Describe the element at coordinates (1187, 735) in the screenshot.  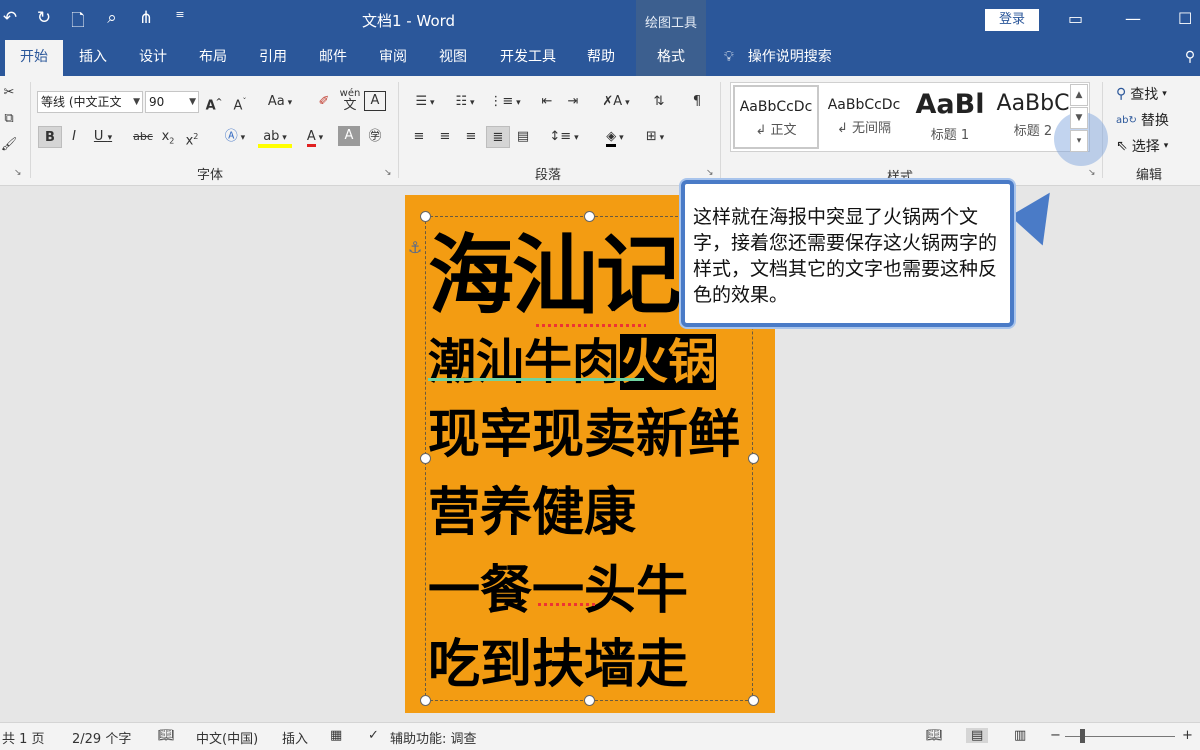
I see `zoom-in-icon: +` at that location.